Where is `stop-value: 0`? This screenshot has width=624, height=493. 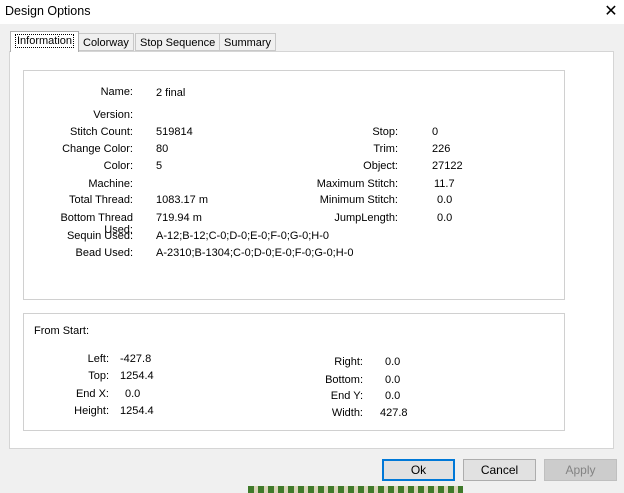 stop-value: 0 is located at coordinates (435, 132).